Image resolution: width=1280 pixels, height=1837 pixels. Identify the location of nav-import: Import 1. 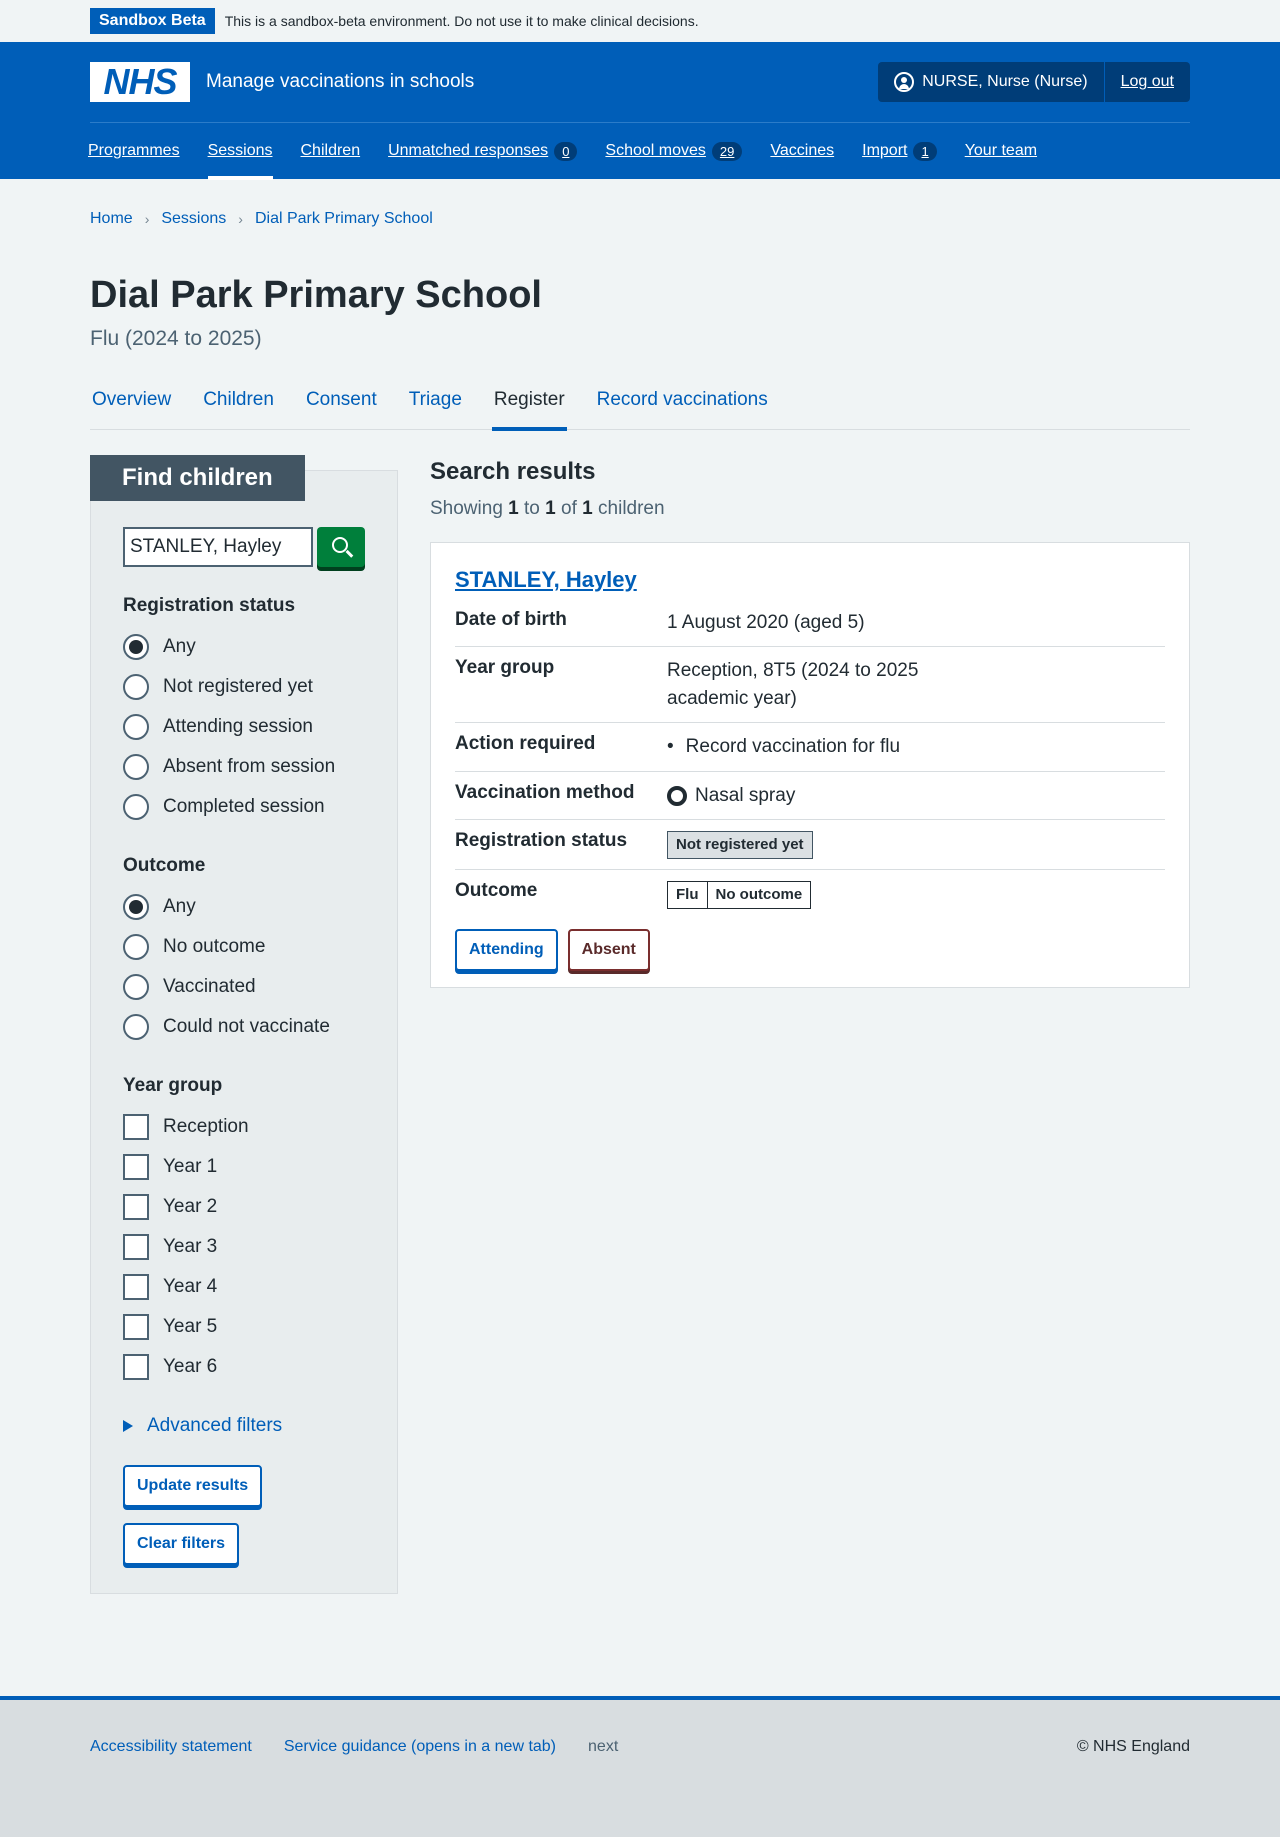
(899, 151).